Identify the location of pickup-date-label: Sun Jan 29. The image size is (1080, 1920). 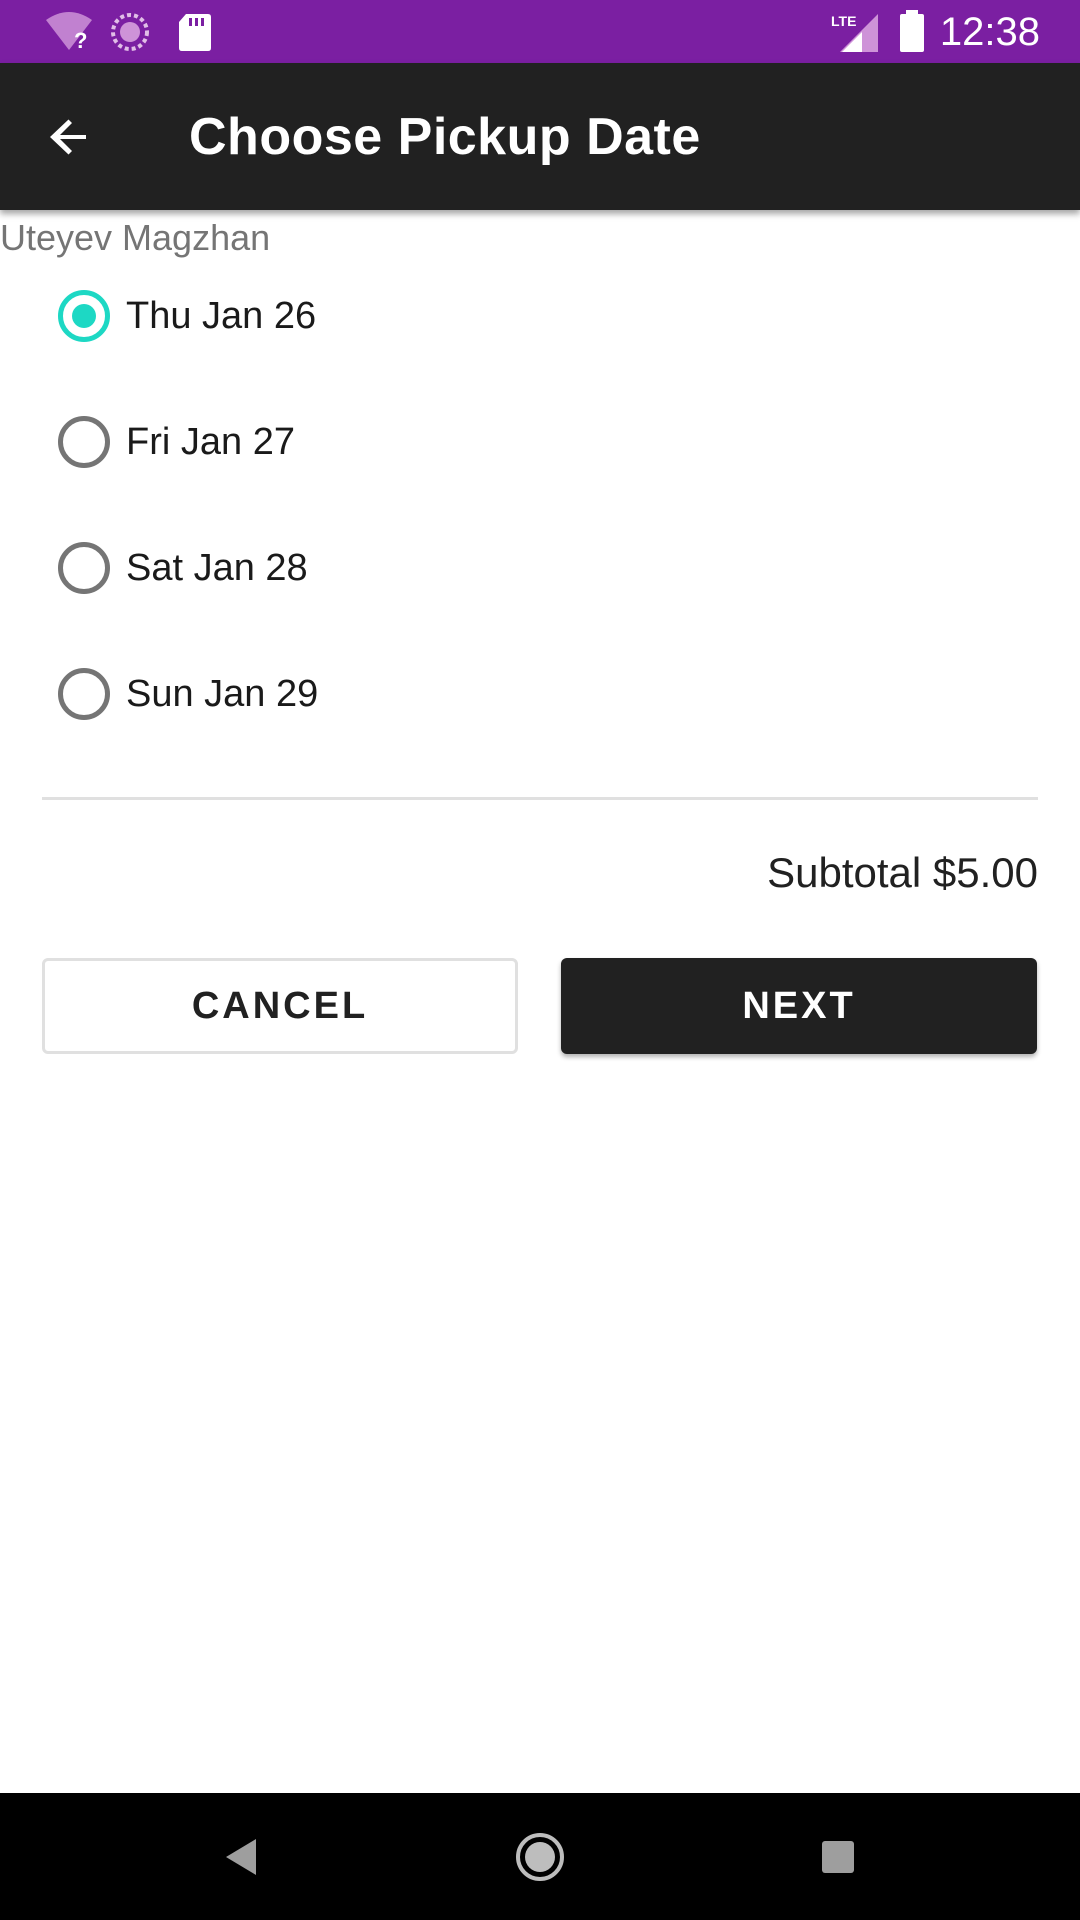
(222, 694).